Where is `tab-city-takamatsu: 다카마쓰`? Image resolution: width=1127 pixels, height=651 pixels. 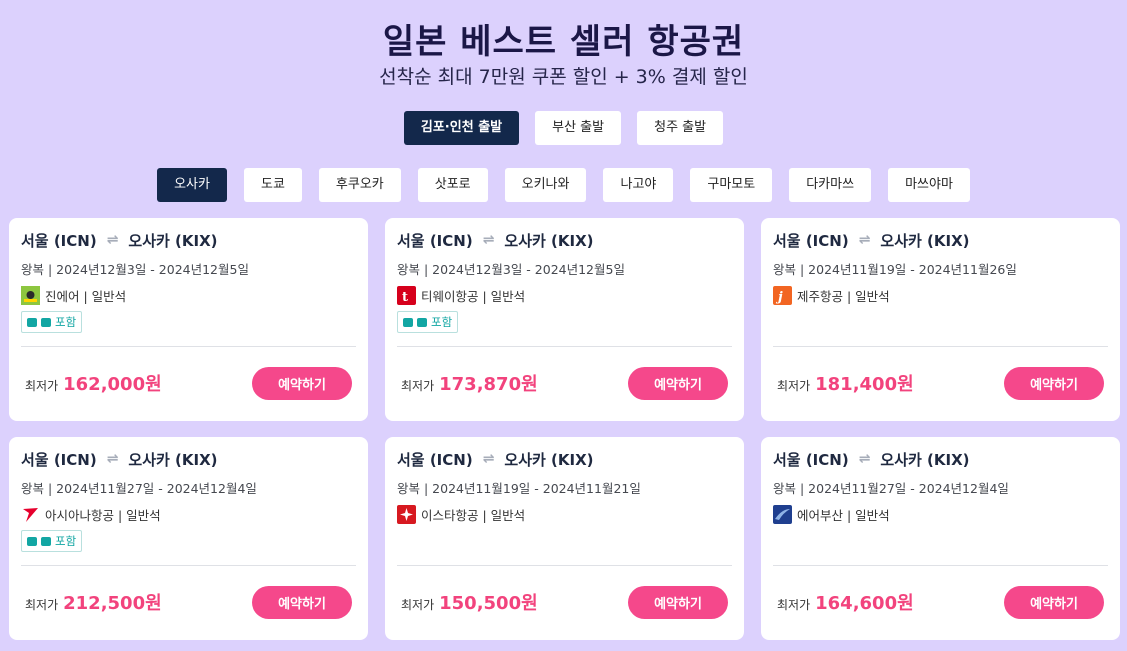
tab-city-takamatsu: 다카마쓰 is located at coordinates (830, 185).